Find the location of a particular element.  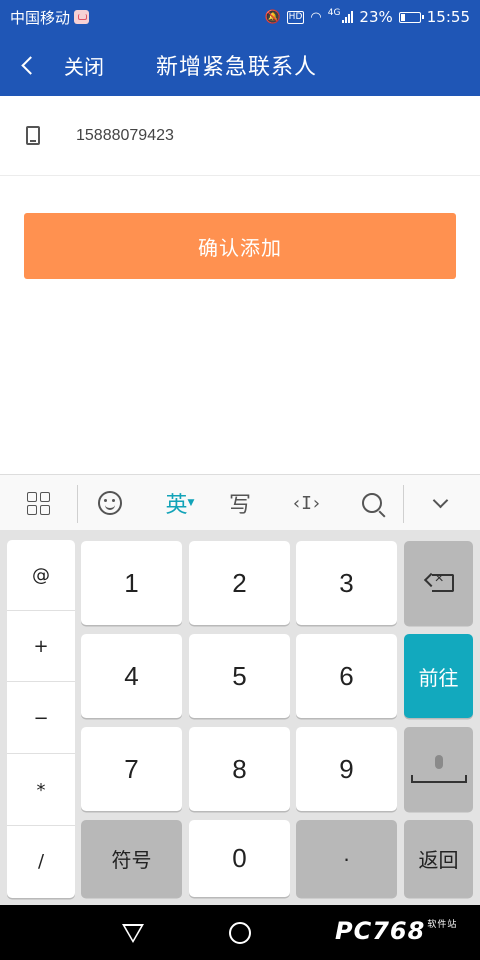

language-label: 英 is located at coordinates (176, 505).